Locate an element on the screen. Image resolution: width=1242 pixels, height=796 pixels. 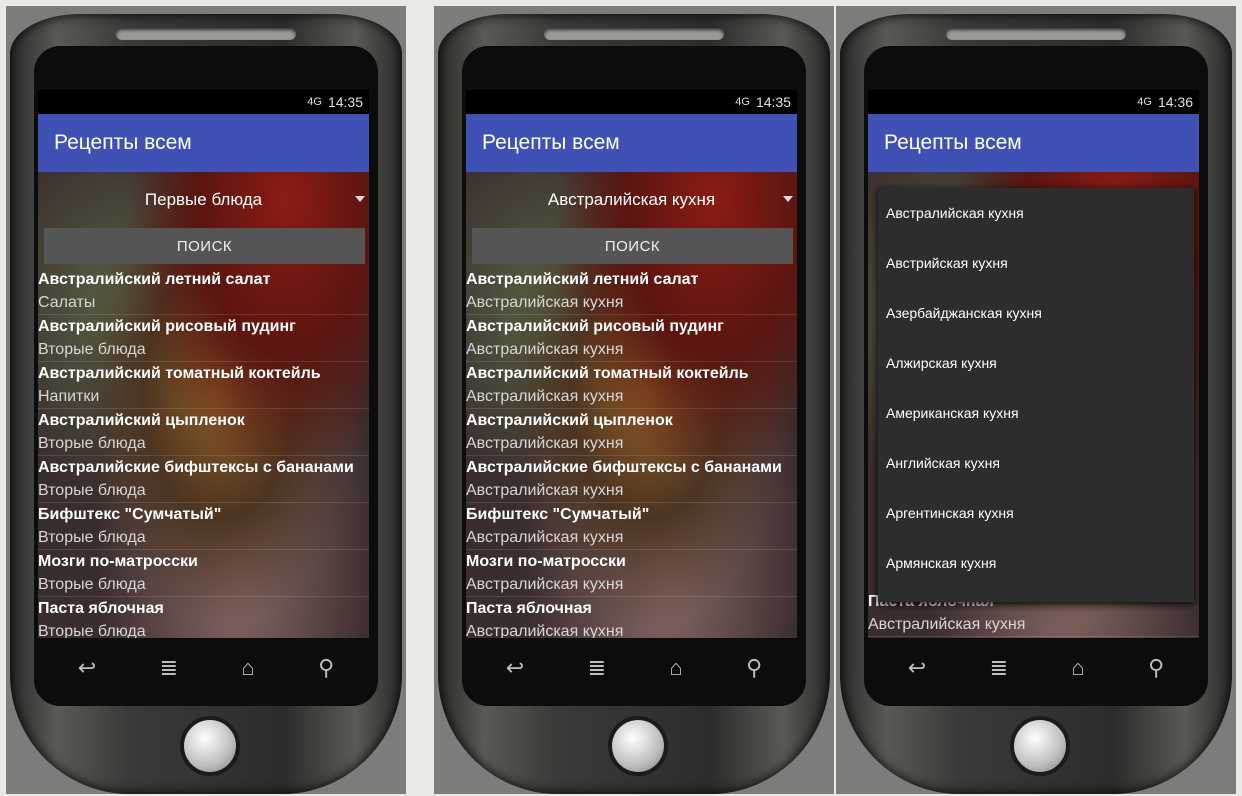
list-item: Австралийский томатный коктейль Напитки is located at coordinates (203, 385).